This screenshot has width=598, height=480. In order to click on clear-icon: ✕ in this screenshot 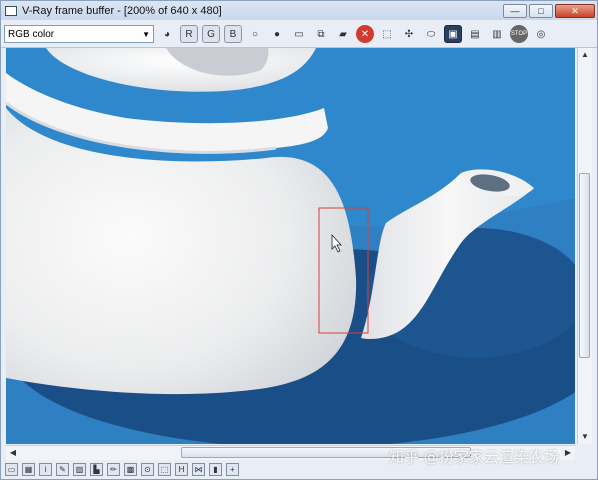, I will do `click(365, 34)`.